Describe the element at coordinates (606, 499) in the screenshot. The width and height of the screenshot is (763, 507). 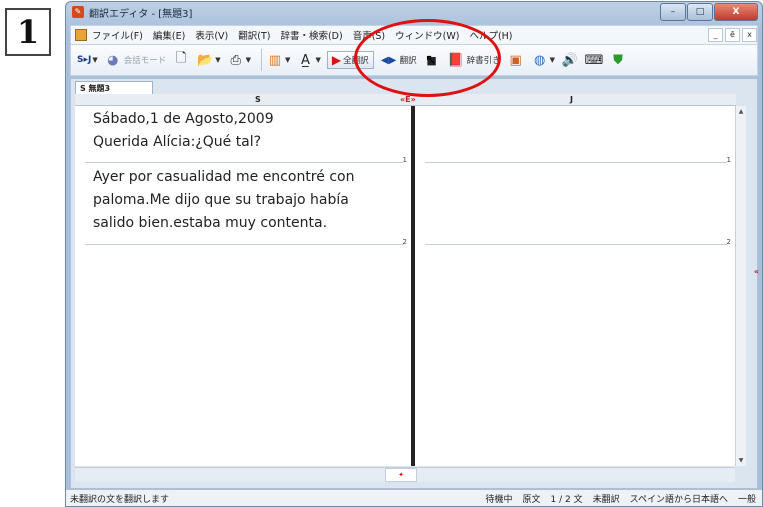
I see `status-translation-state: 未翻訳` at that location.